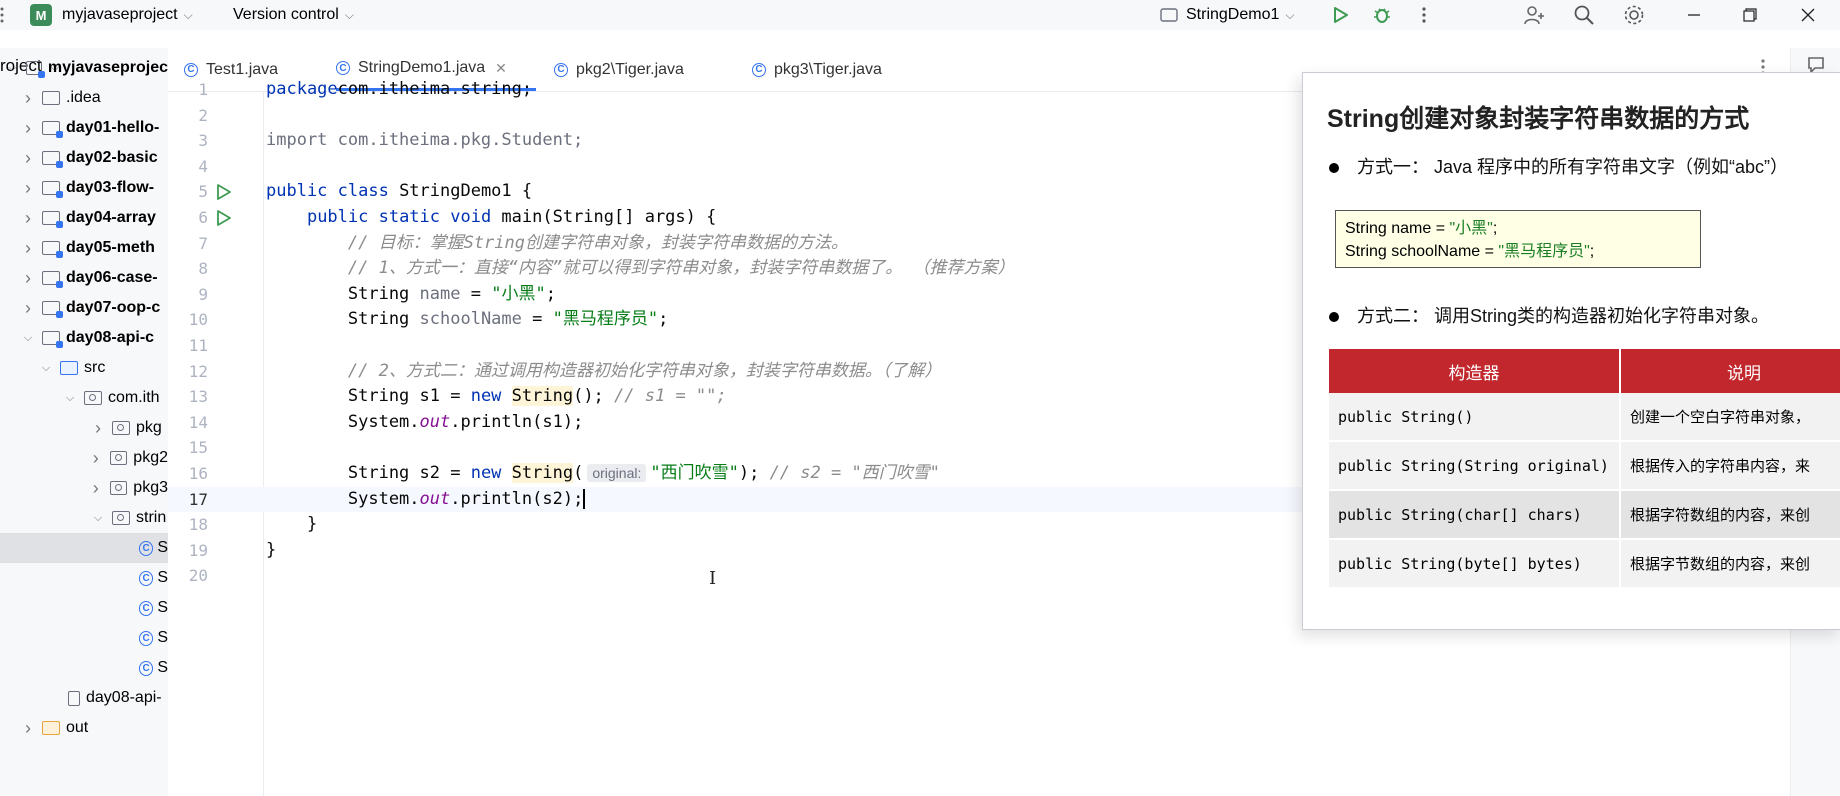 Image resolution: width=1840 pixels, height=796 pixels. What do you see at coordinates (124, 697) in the screenshot?
I see `tree-item-label: day08-api-` at bounding box center [124, 697].